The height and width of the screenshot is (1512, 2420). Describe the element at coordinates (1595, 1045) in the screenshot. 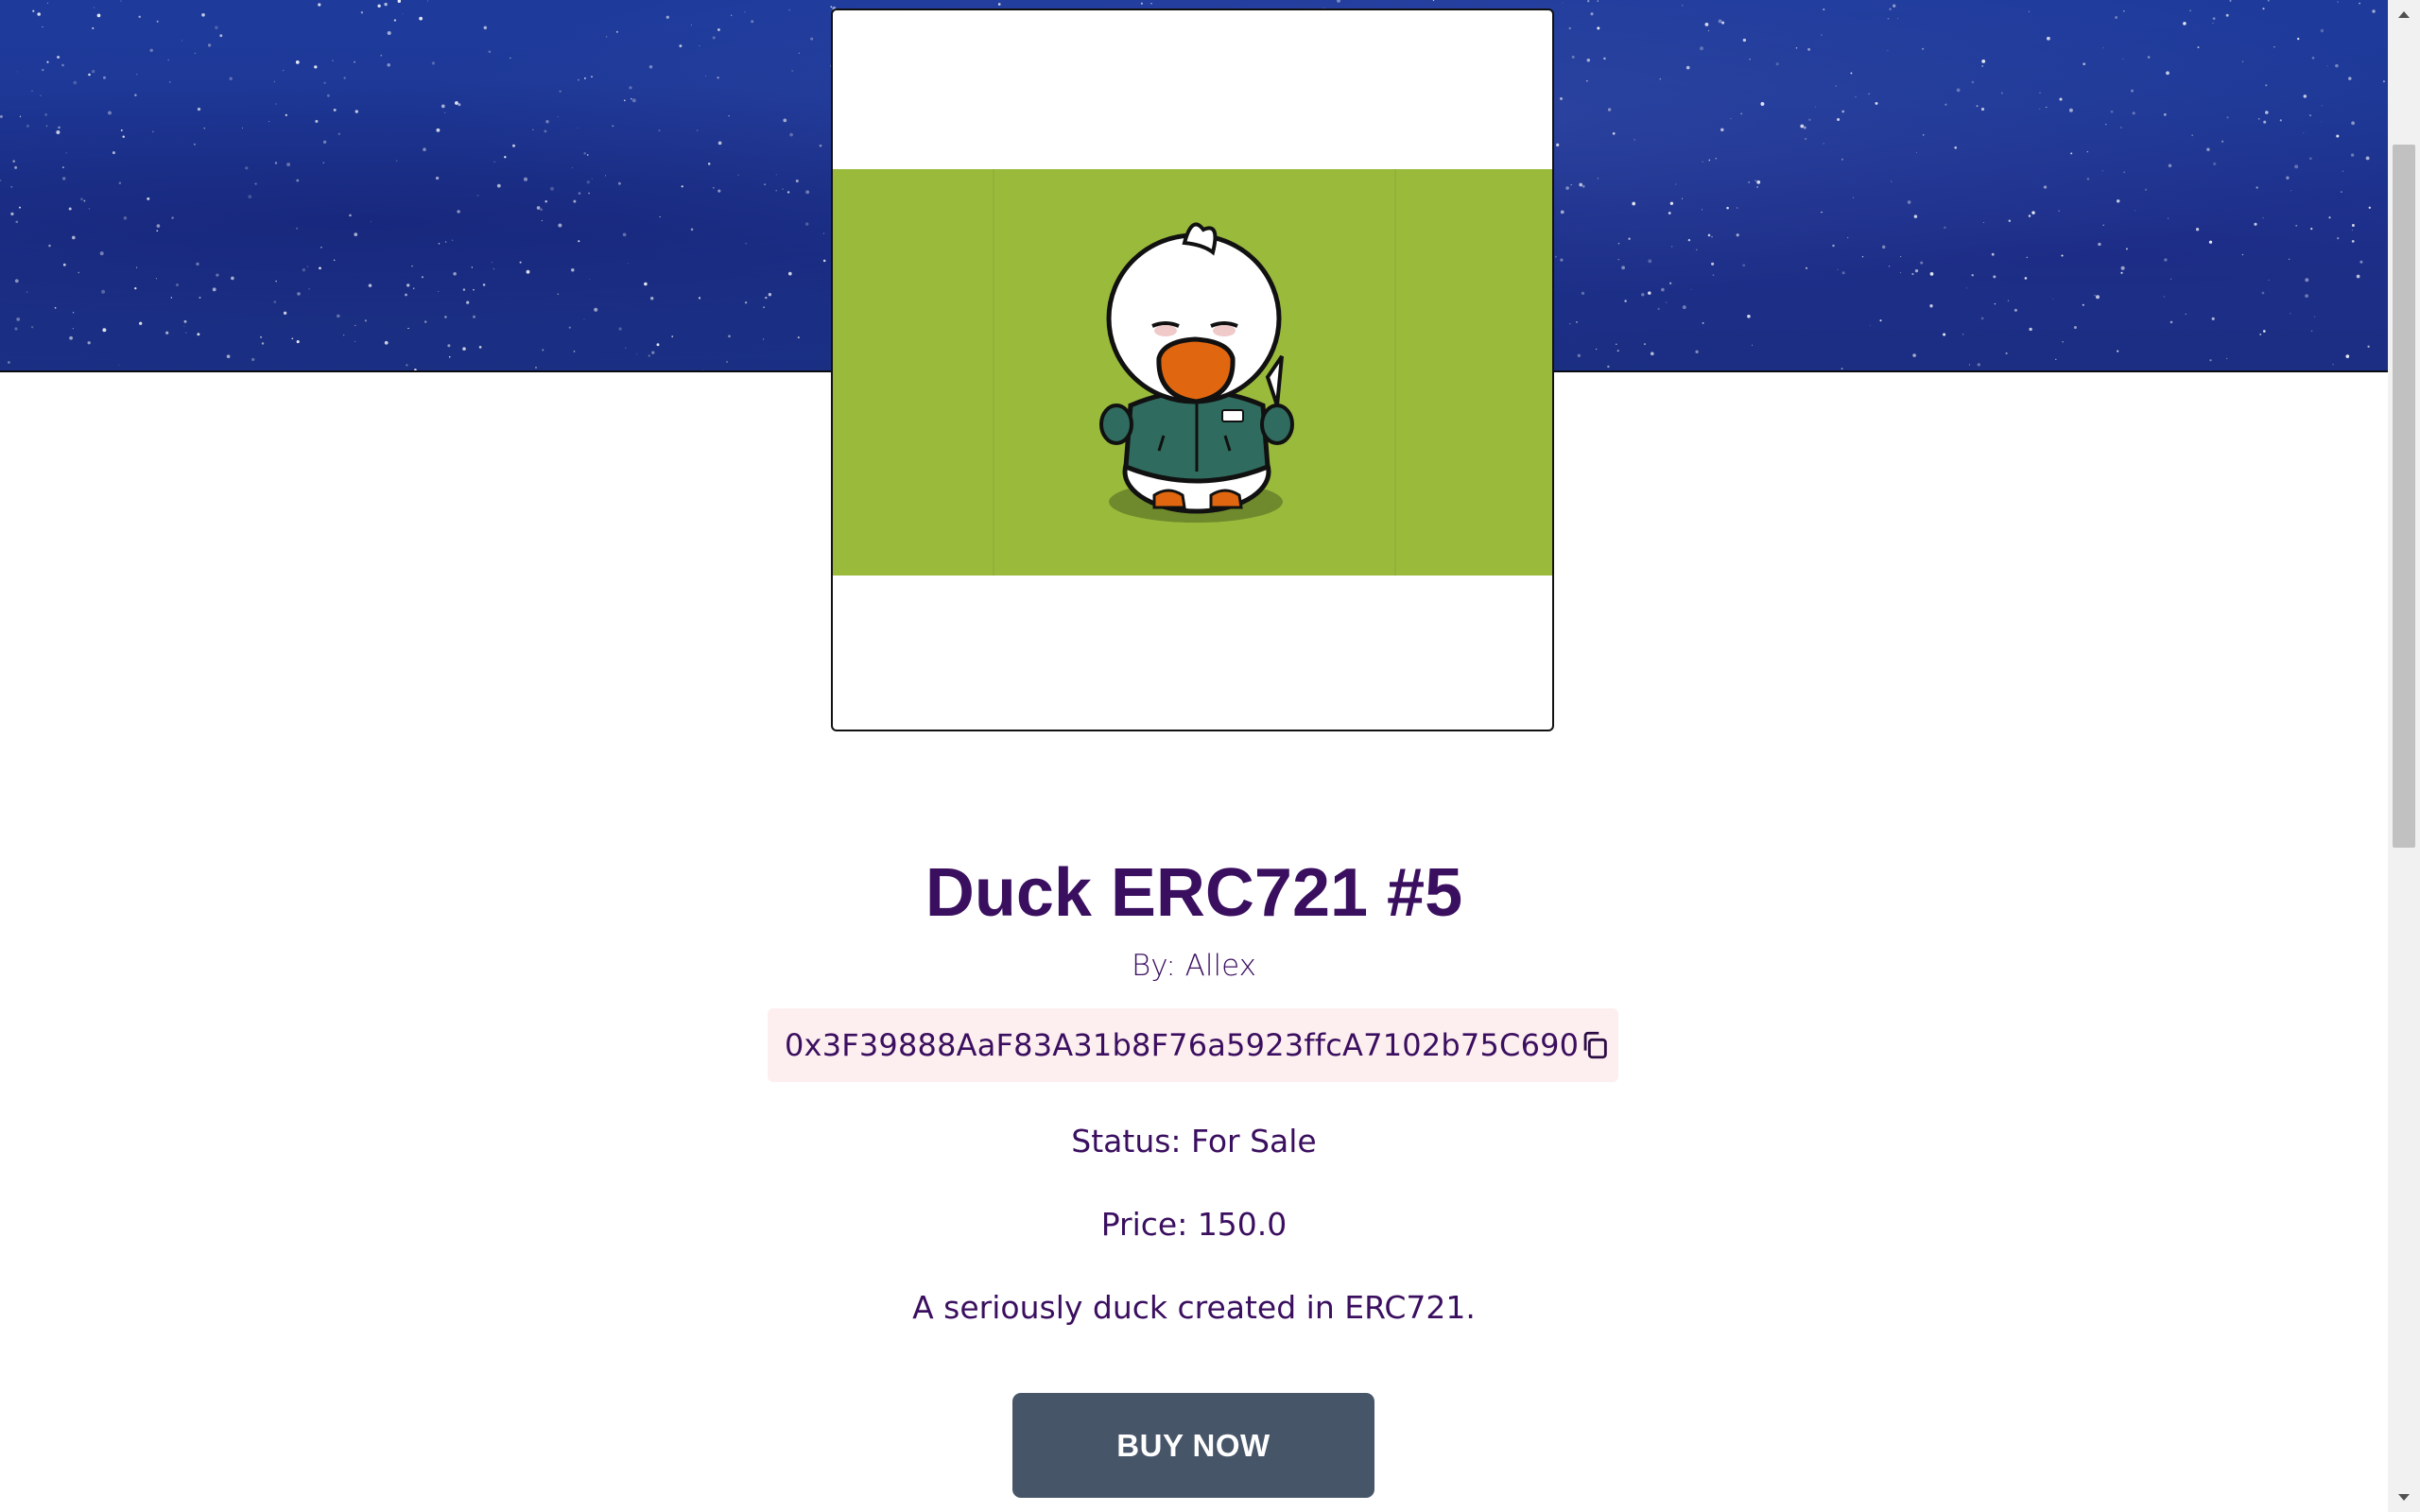

I see `copy-icon` at that location.